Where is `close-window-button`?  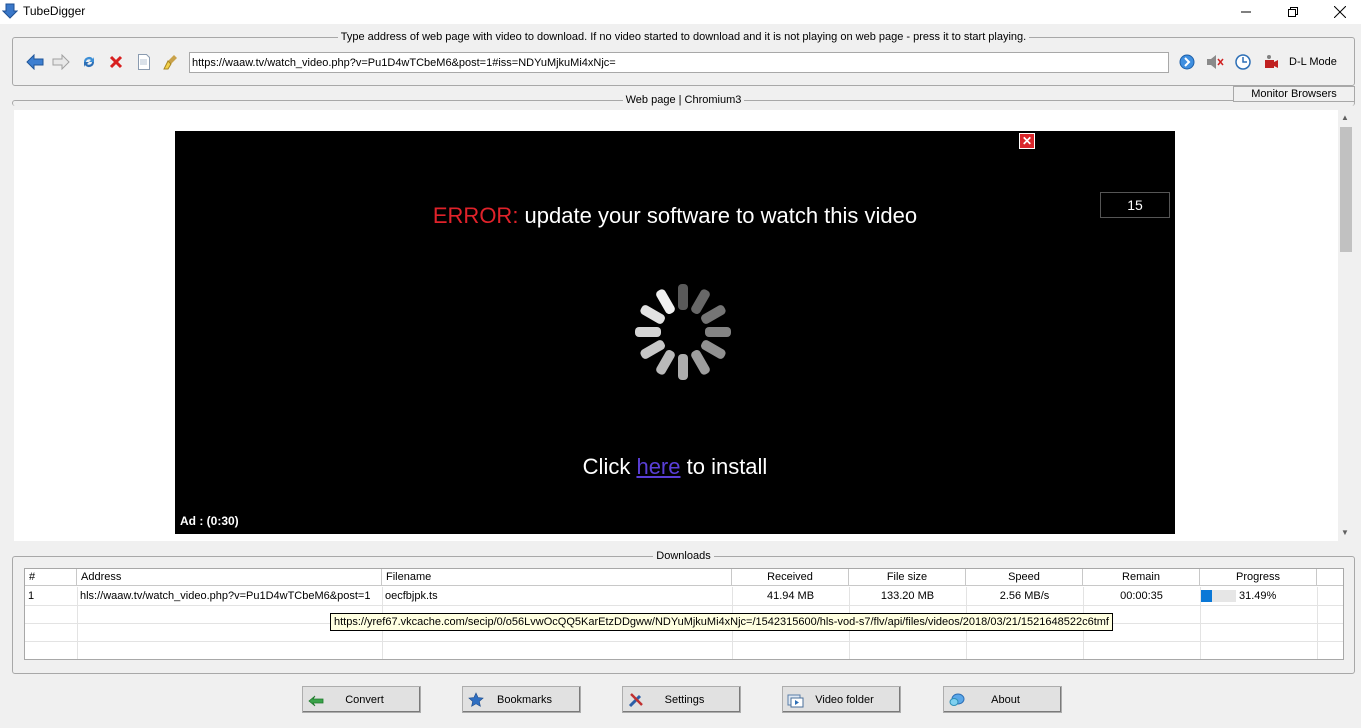
close-window-button is located at coordinates (1339, 12).